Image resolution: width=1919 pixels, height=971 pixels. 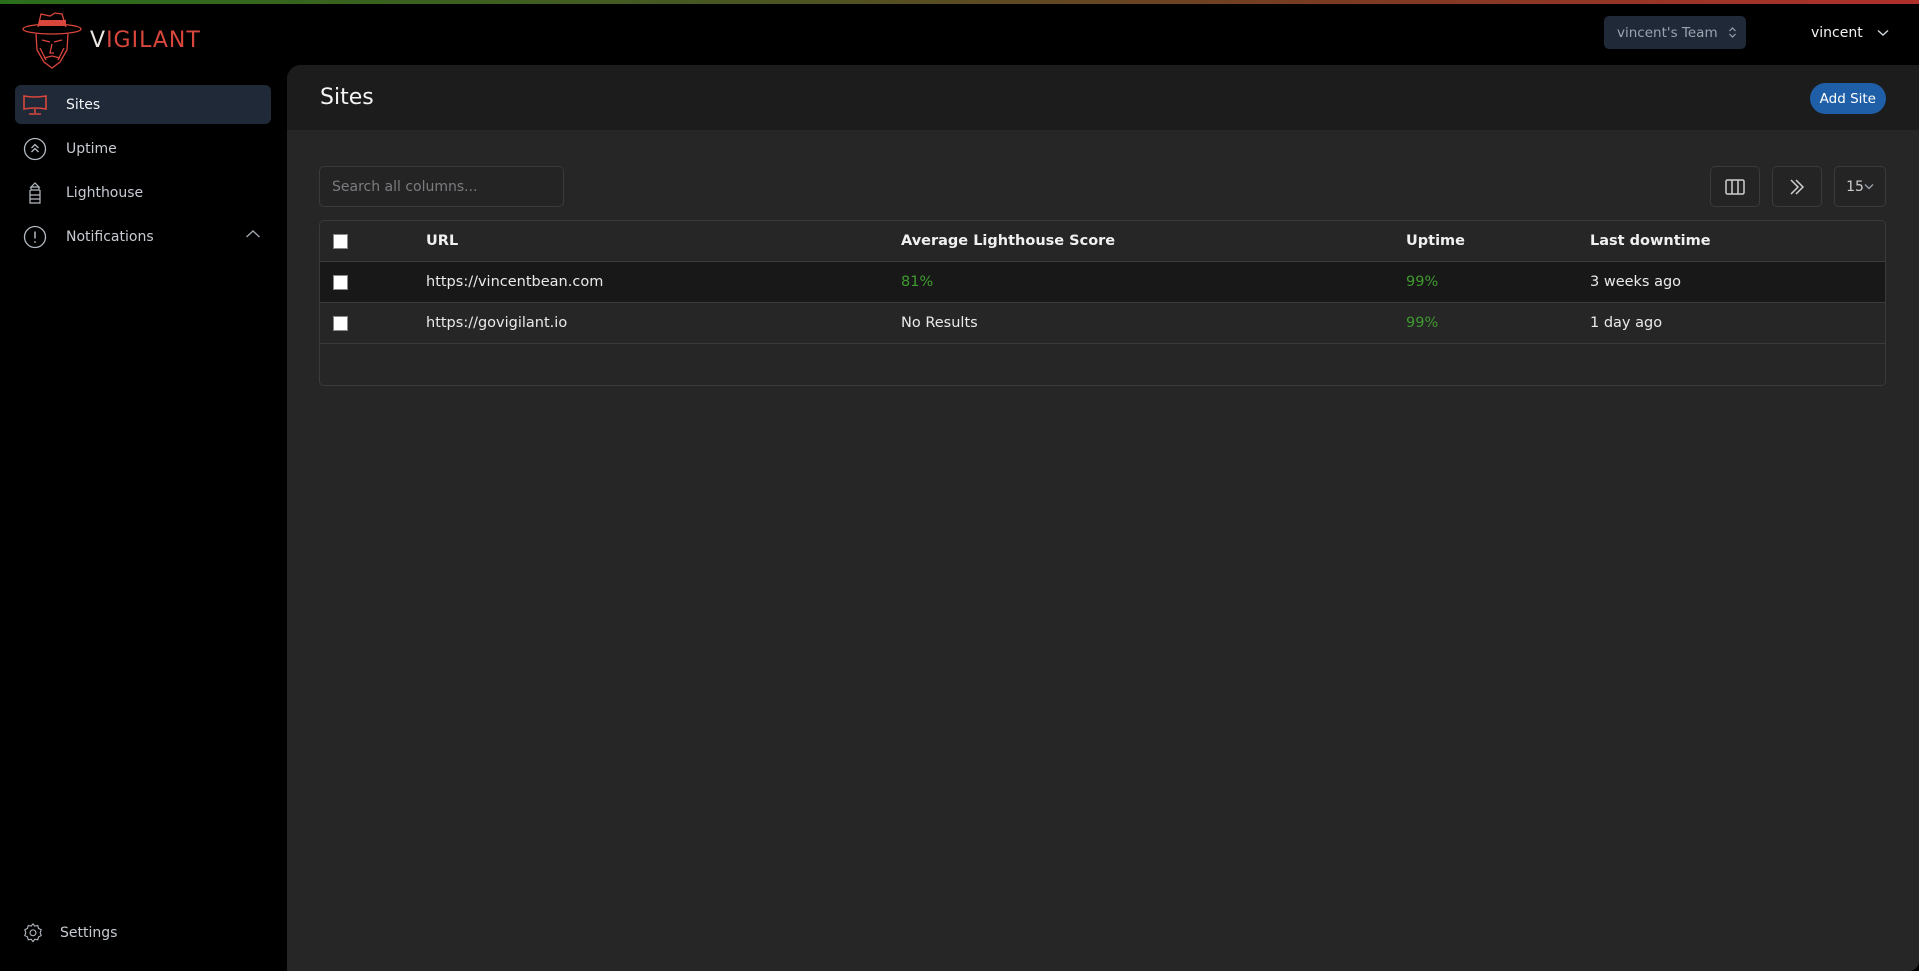 I want to click on columns-icon, so click(x=1735, y=186).